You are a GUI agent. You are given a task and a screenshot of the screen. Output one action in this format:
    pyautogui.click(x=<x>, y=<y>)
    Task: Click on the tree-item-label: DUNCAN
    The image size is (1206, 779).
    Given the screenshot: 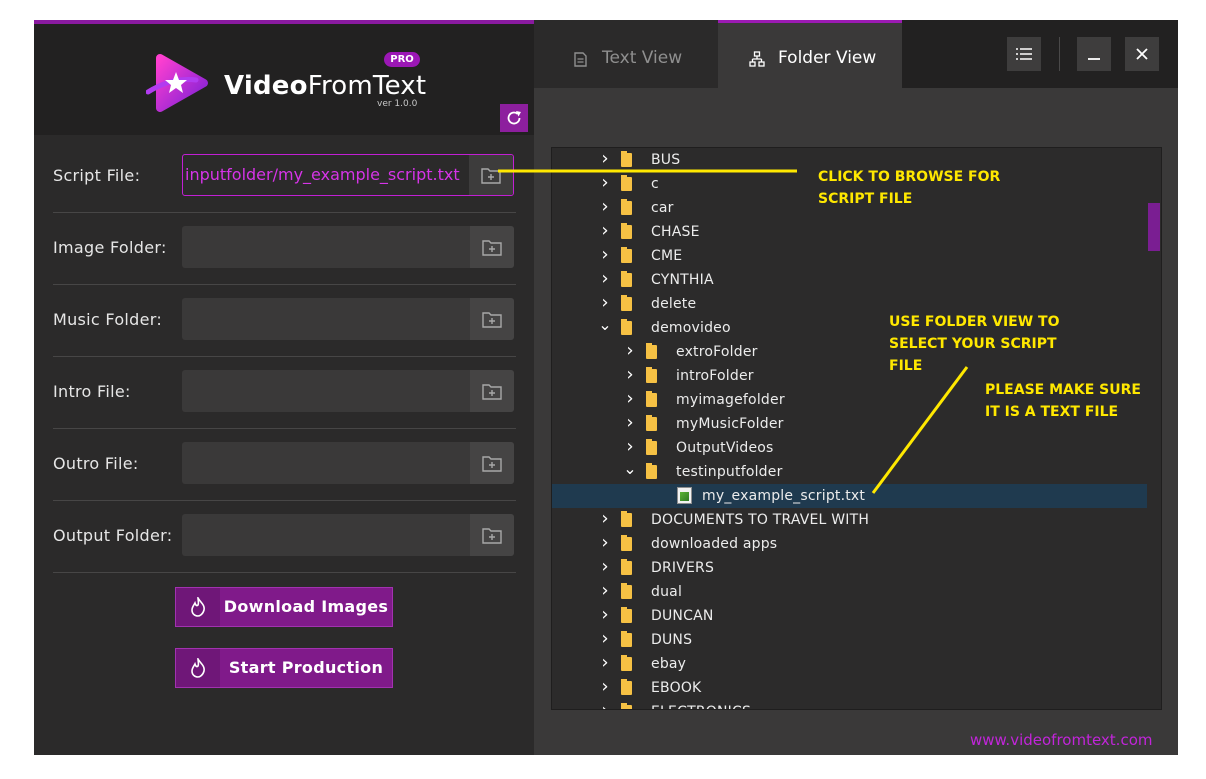 What is the action you would take?
    pyautogui.click(x=682, y=616)
    